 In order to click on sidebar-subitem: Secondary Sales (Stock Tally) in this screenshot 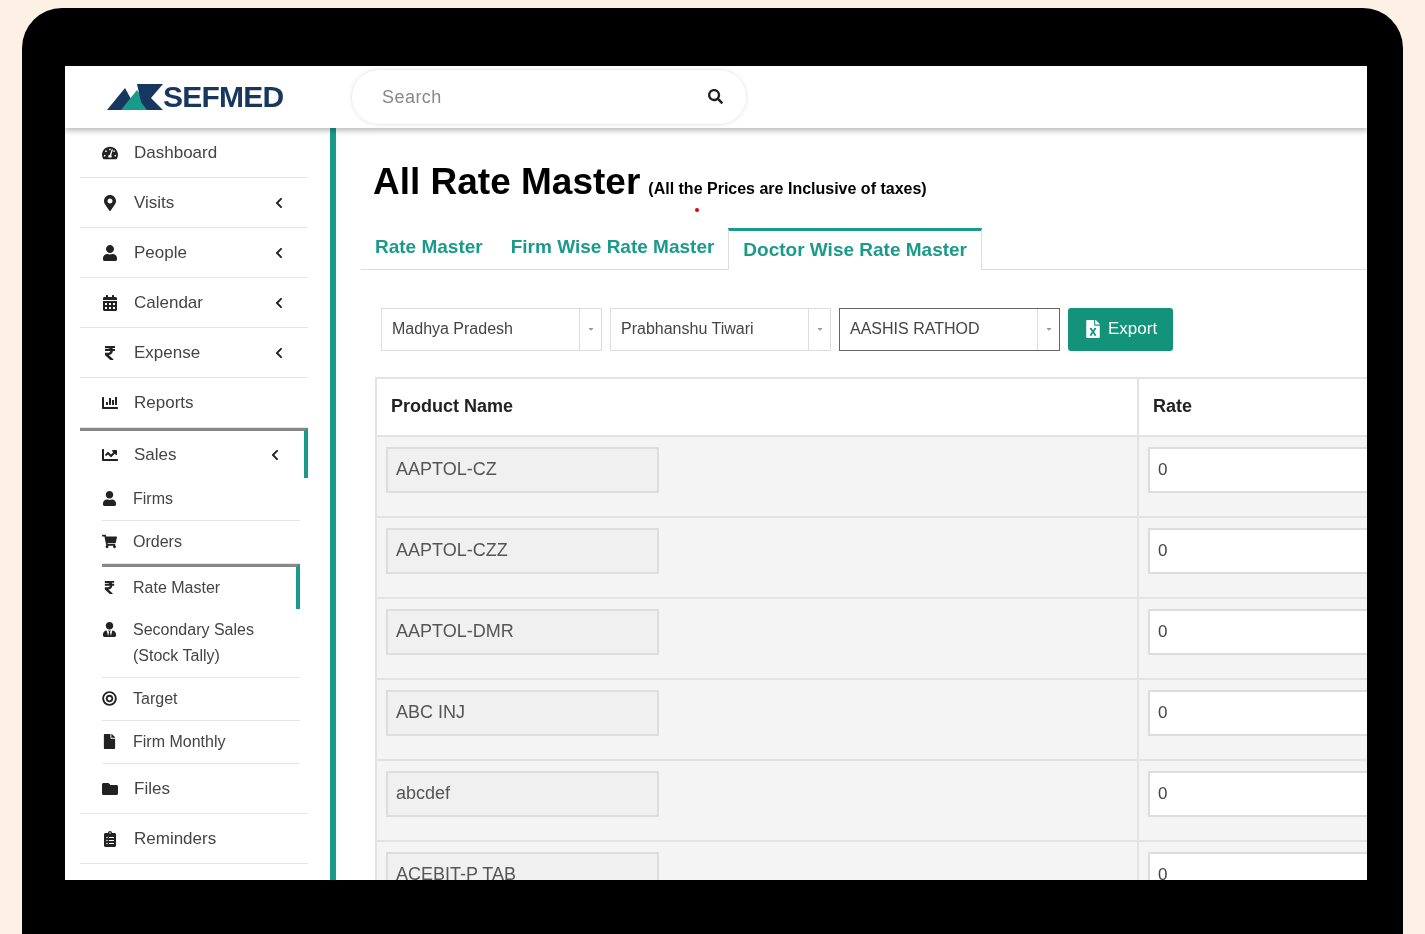, I will do `click(201, 643)`.